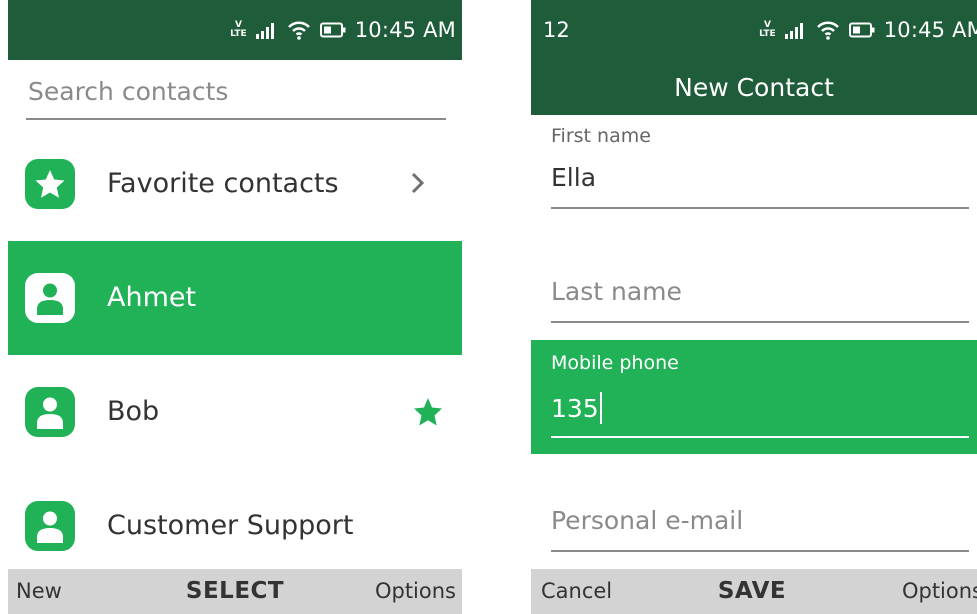 The image size is (977, 614). Describe the element at coordinates (754, 511) in the screenshot. I see `personal-email-field: Personal e-mail` at that location.